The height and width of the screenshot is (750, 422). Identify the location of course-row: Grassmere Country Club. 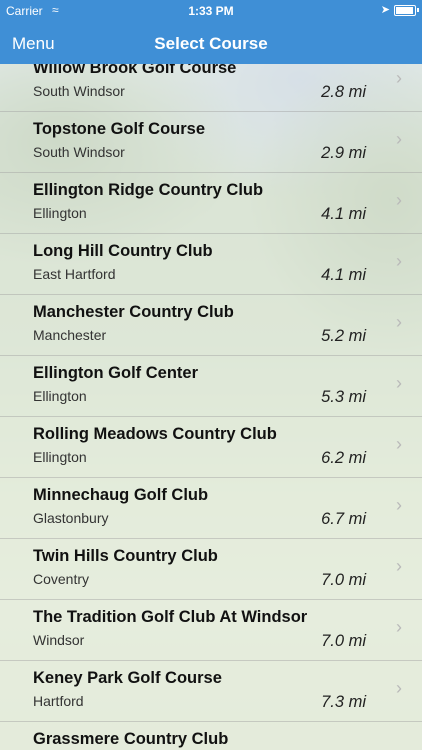
(211, 735).